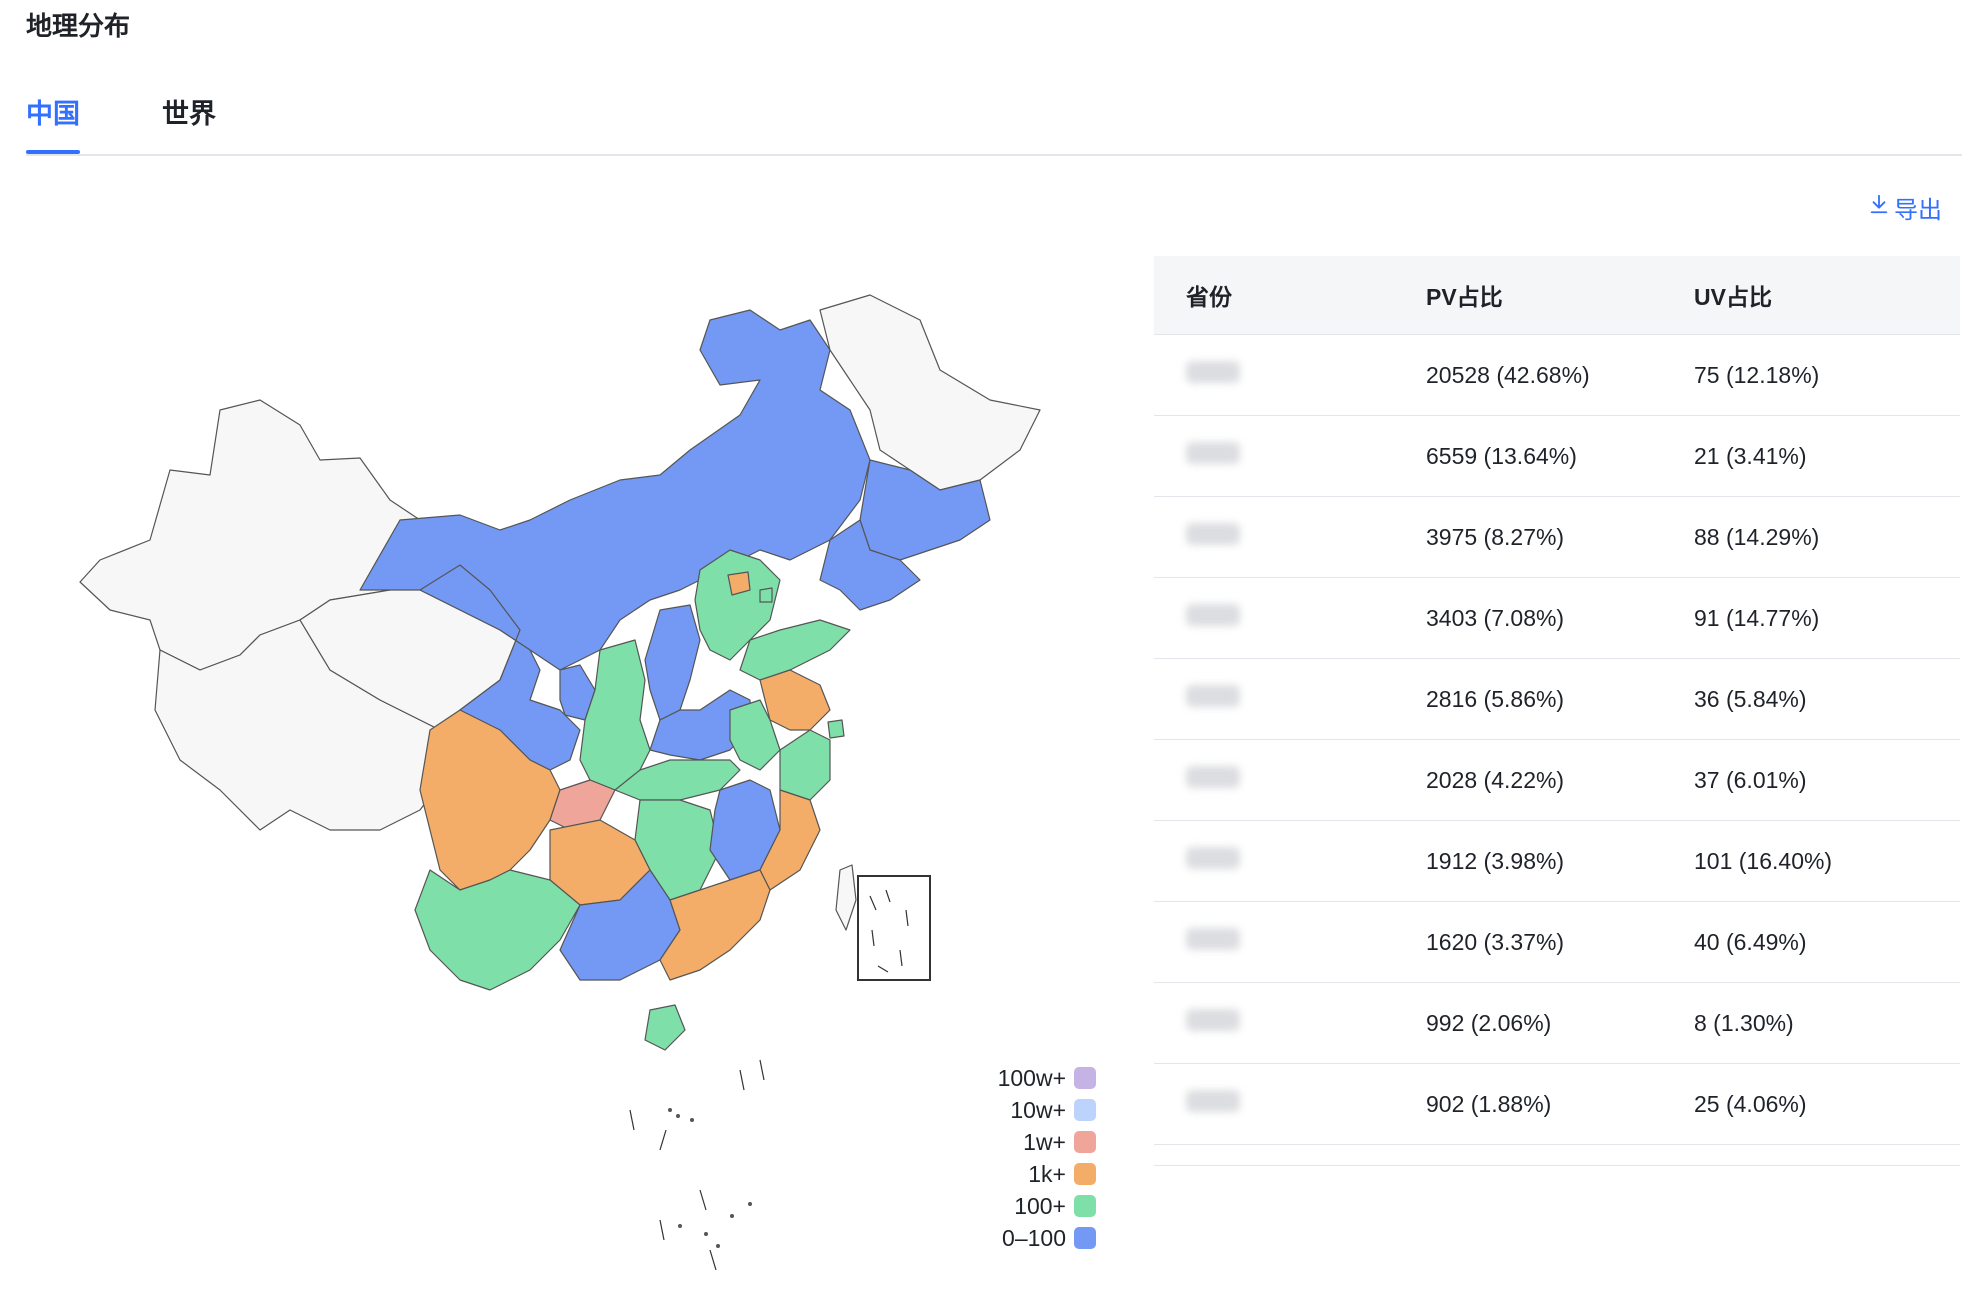 This screenshot has width=1976, height=1294. I want to click on page-title: 地理分布, so click(78, 26).